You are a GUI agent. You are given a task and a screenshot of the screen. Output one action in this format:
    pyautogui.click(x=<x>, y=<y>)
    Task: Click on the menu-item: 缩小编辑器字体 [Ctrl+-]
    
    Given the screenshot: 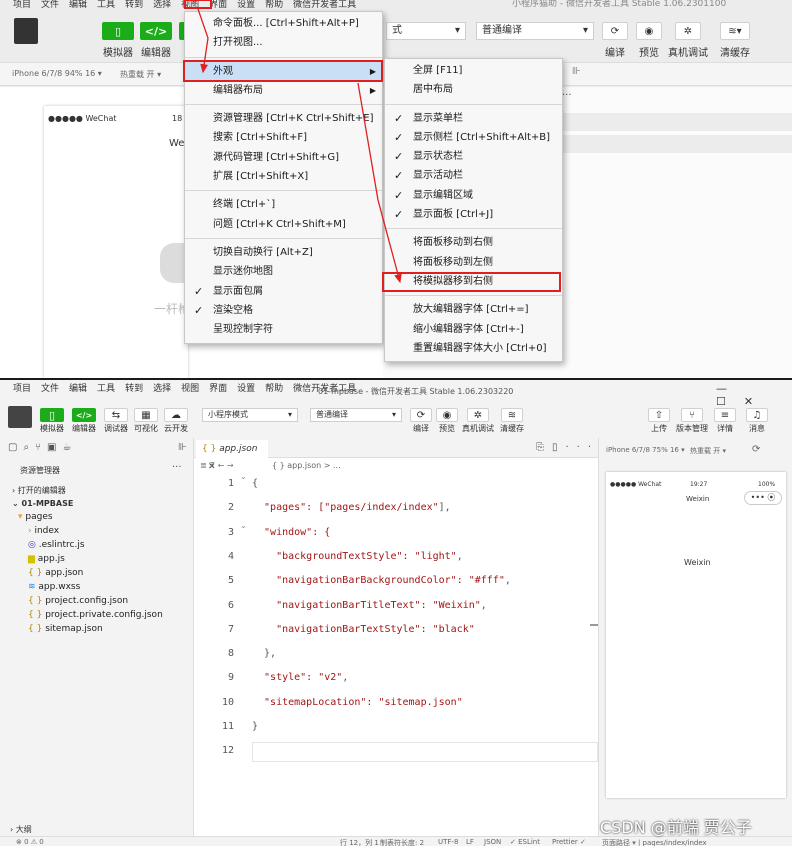 What is the action you would take?
    pyautogui.click(x=473, y=329)
    